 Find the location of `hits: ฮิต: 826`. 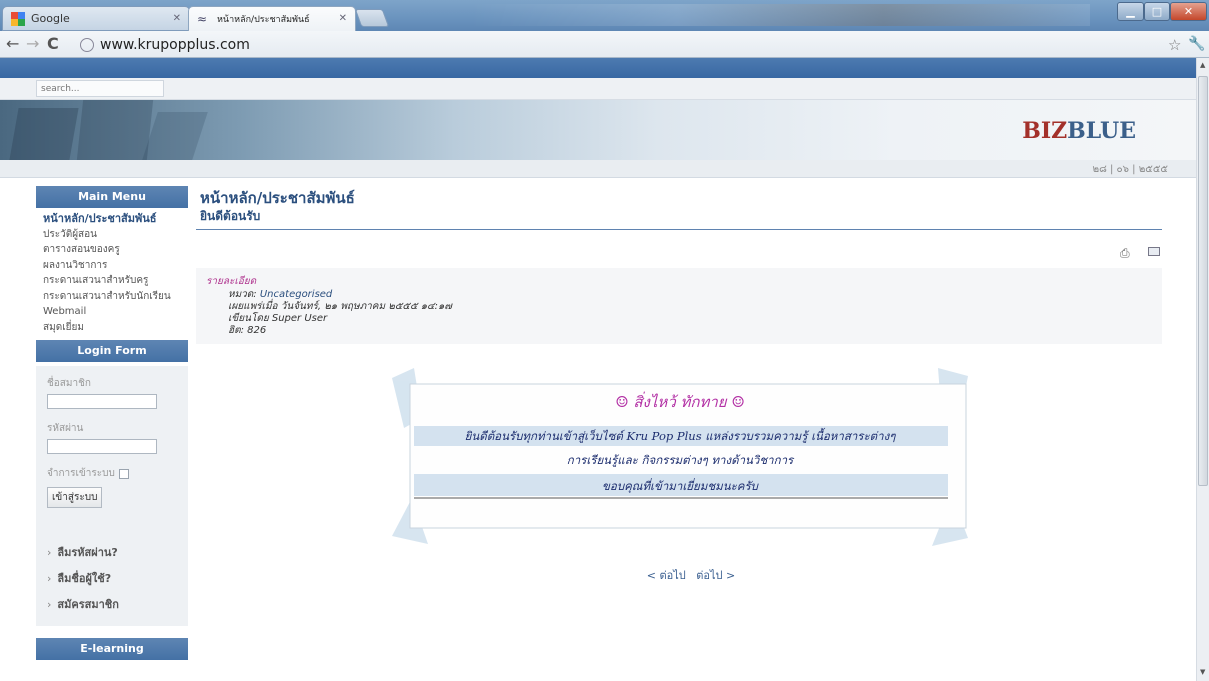

hits: ฮิต: 826 is located at coordinates (247, 330).